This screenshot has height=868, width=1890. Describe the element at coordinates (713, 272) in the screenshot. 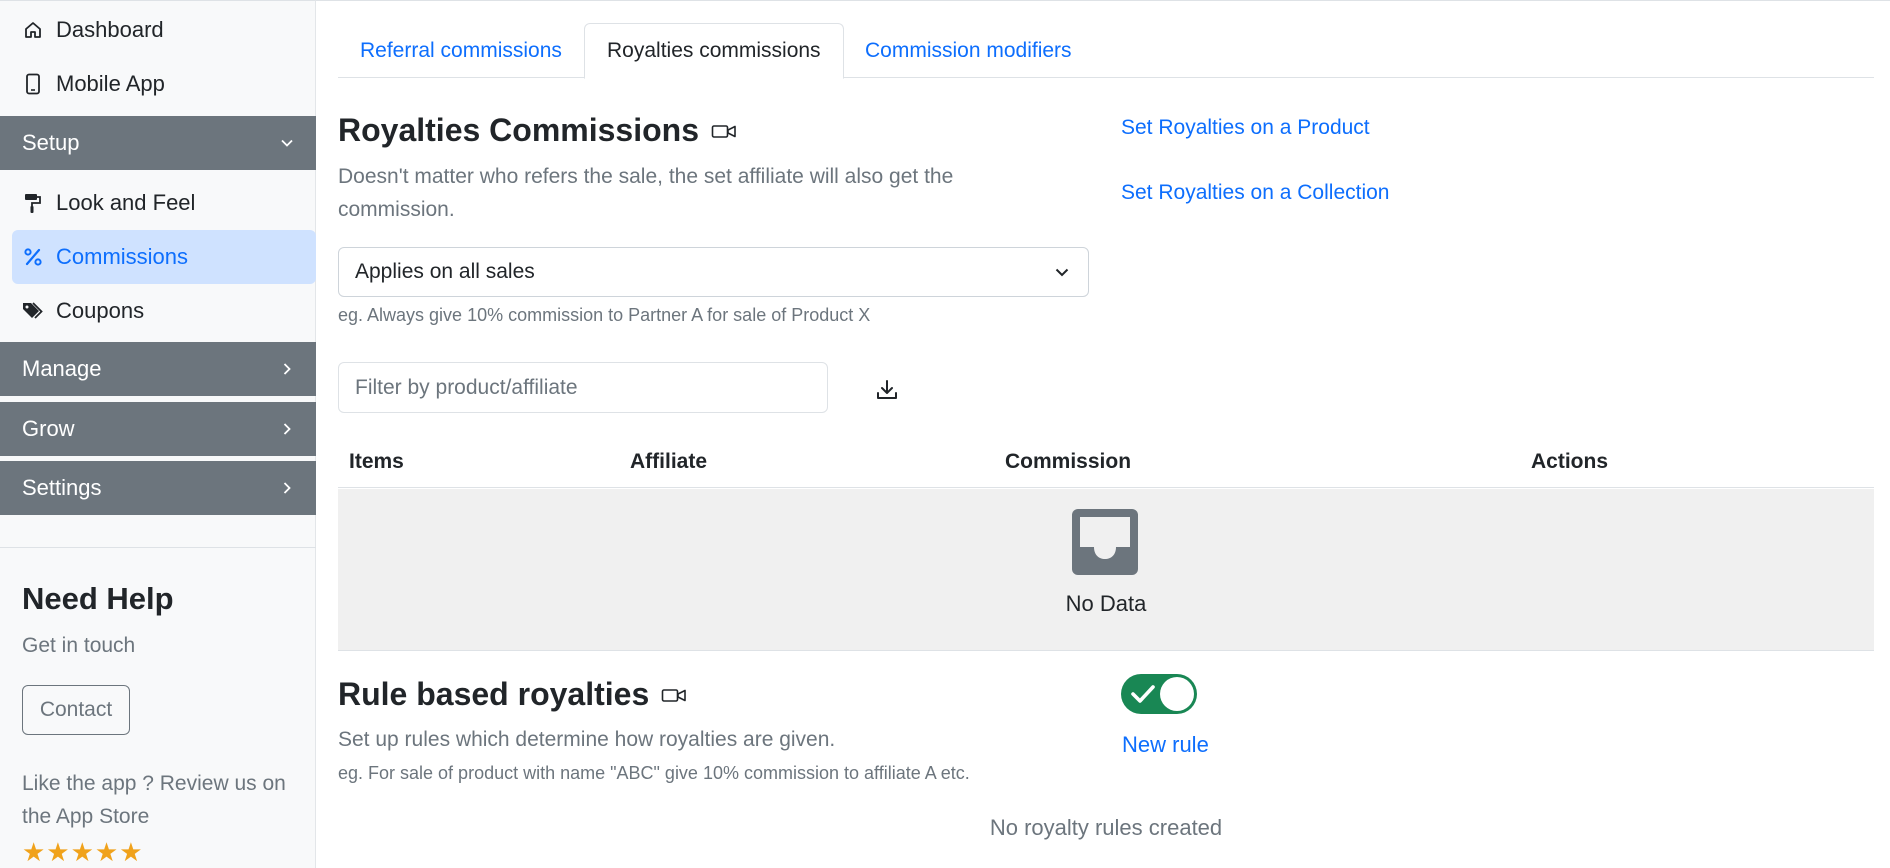

I see `royalties-scope-select: Applies on all sales` at that location.